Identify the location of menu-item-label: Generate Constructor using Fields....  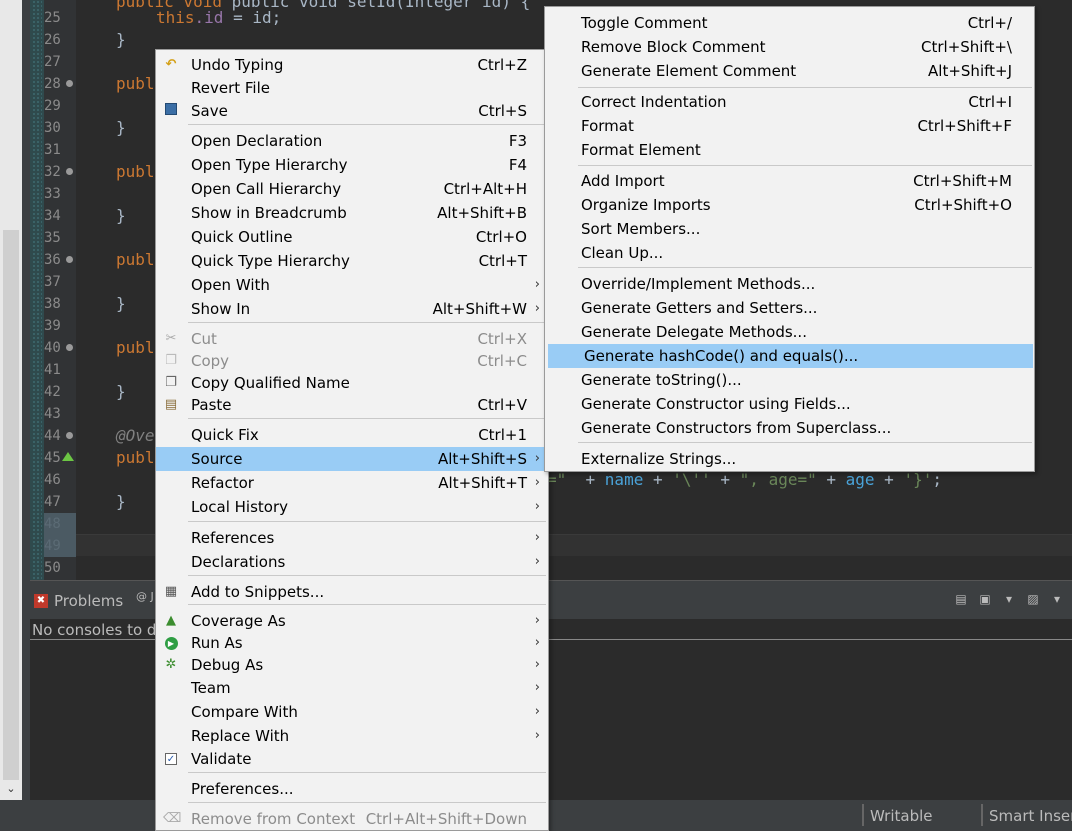
(716, 404).